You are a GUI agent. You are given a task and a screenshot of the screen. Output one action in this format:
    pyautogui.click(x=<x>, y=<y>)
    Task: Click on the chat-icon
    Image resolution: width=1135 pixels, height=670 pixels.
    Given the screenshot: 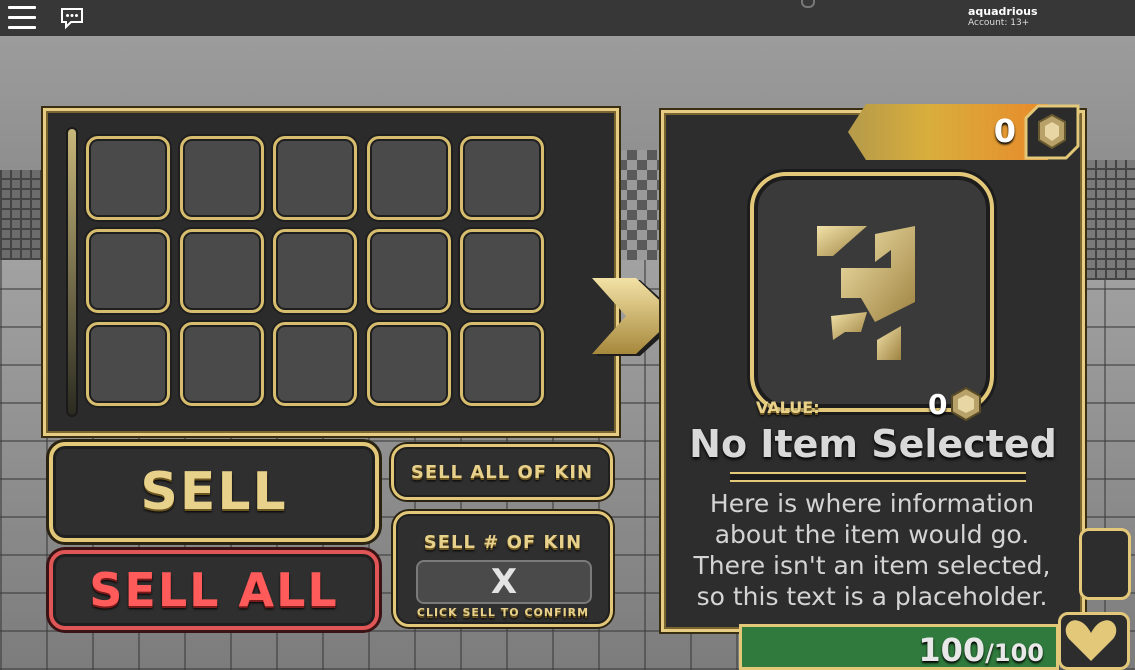 What is the action you would take?
    pyautogui.click(x=72, y=18)
    